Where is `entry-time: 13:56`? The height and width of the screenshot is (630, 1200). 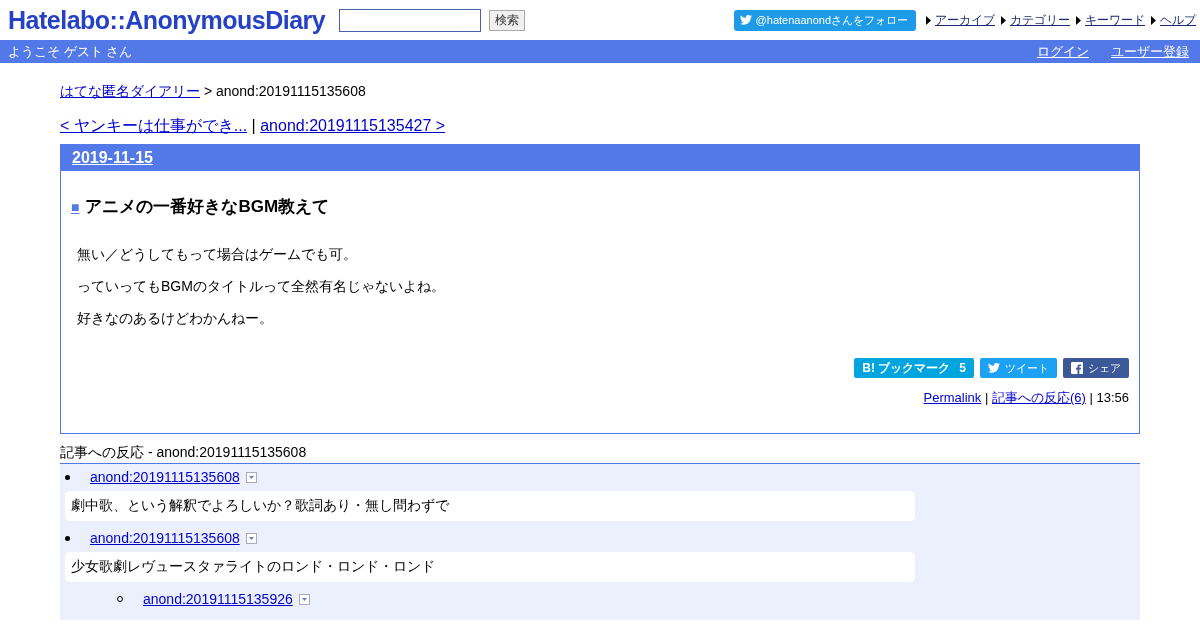 entry-time: 13:56 is located at coordinates (1112, 397).